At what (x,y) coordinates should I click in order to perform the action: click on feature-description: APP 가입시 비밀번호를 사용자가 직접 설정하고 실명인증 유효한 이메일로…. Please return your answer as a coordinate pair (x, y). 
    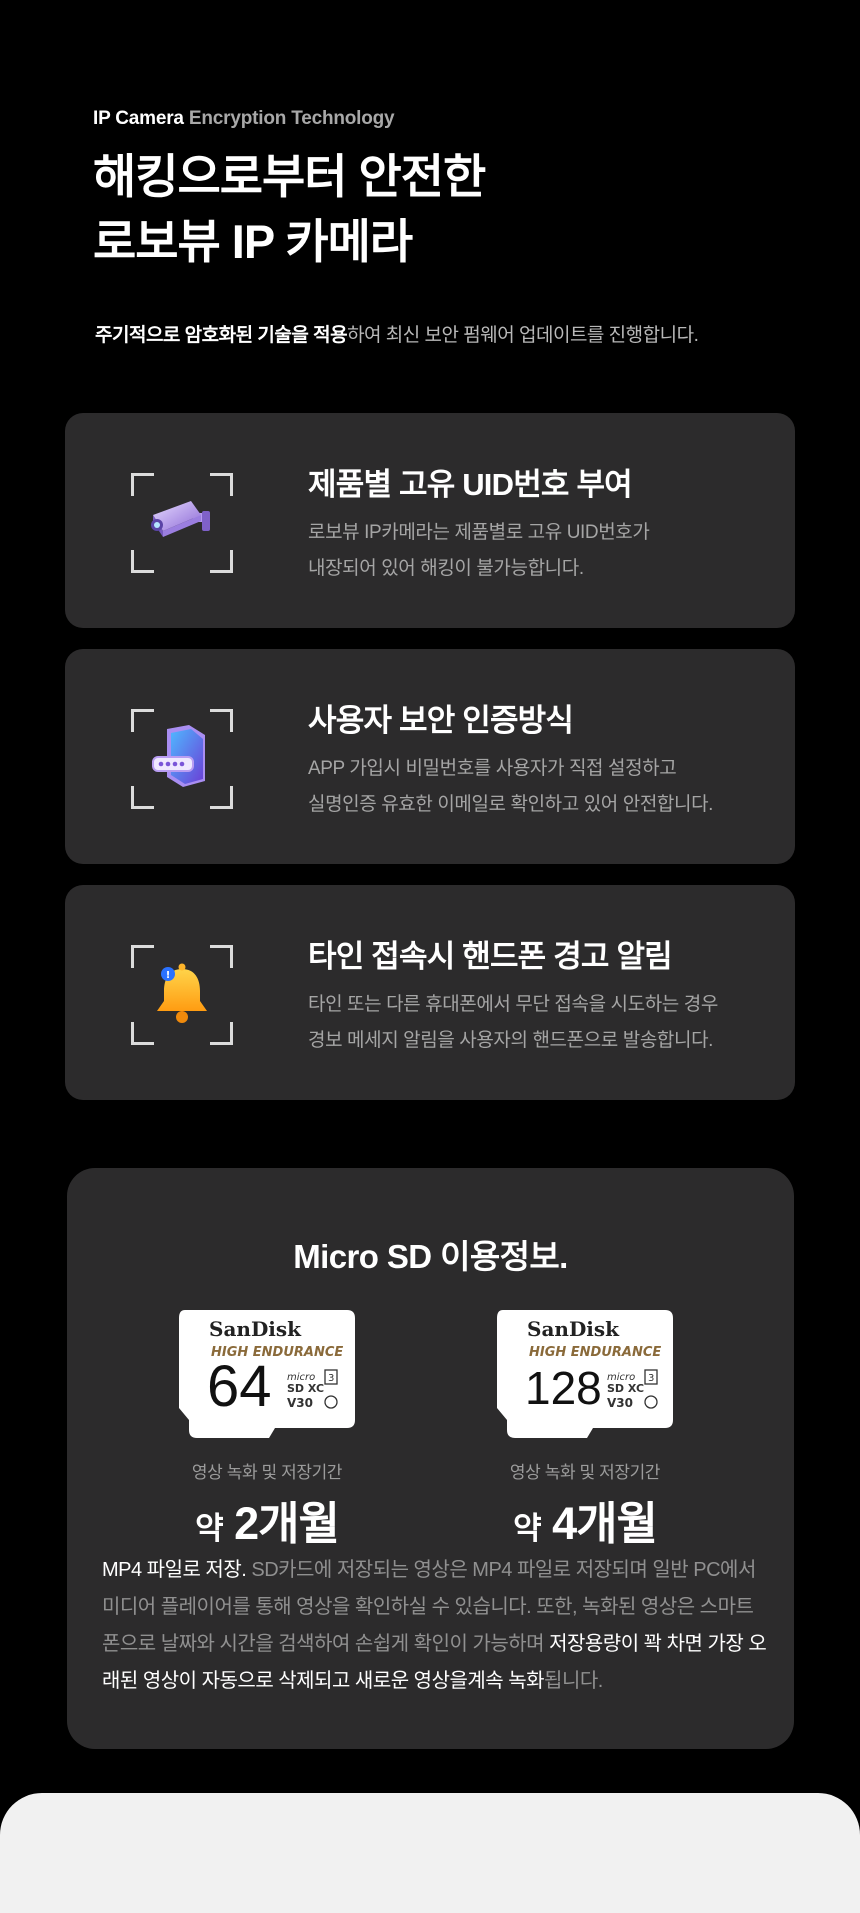
    Looking at the image, I should click on (538, 787).